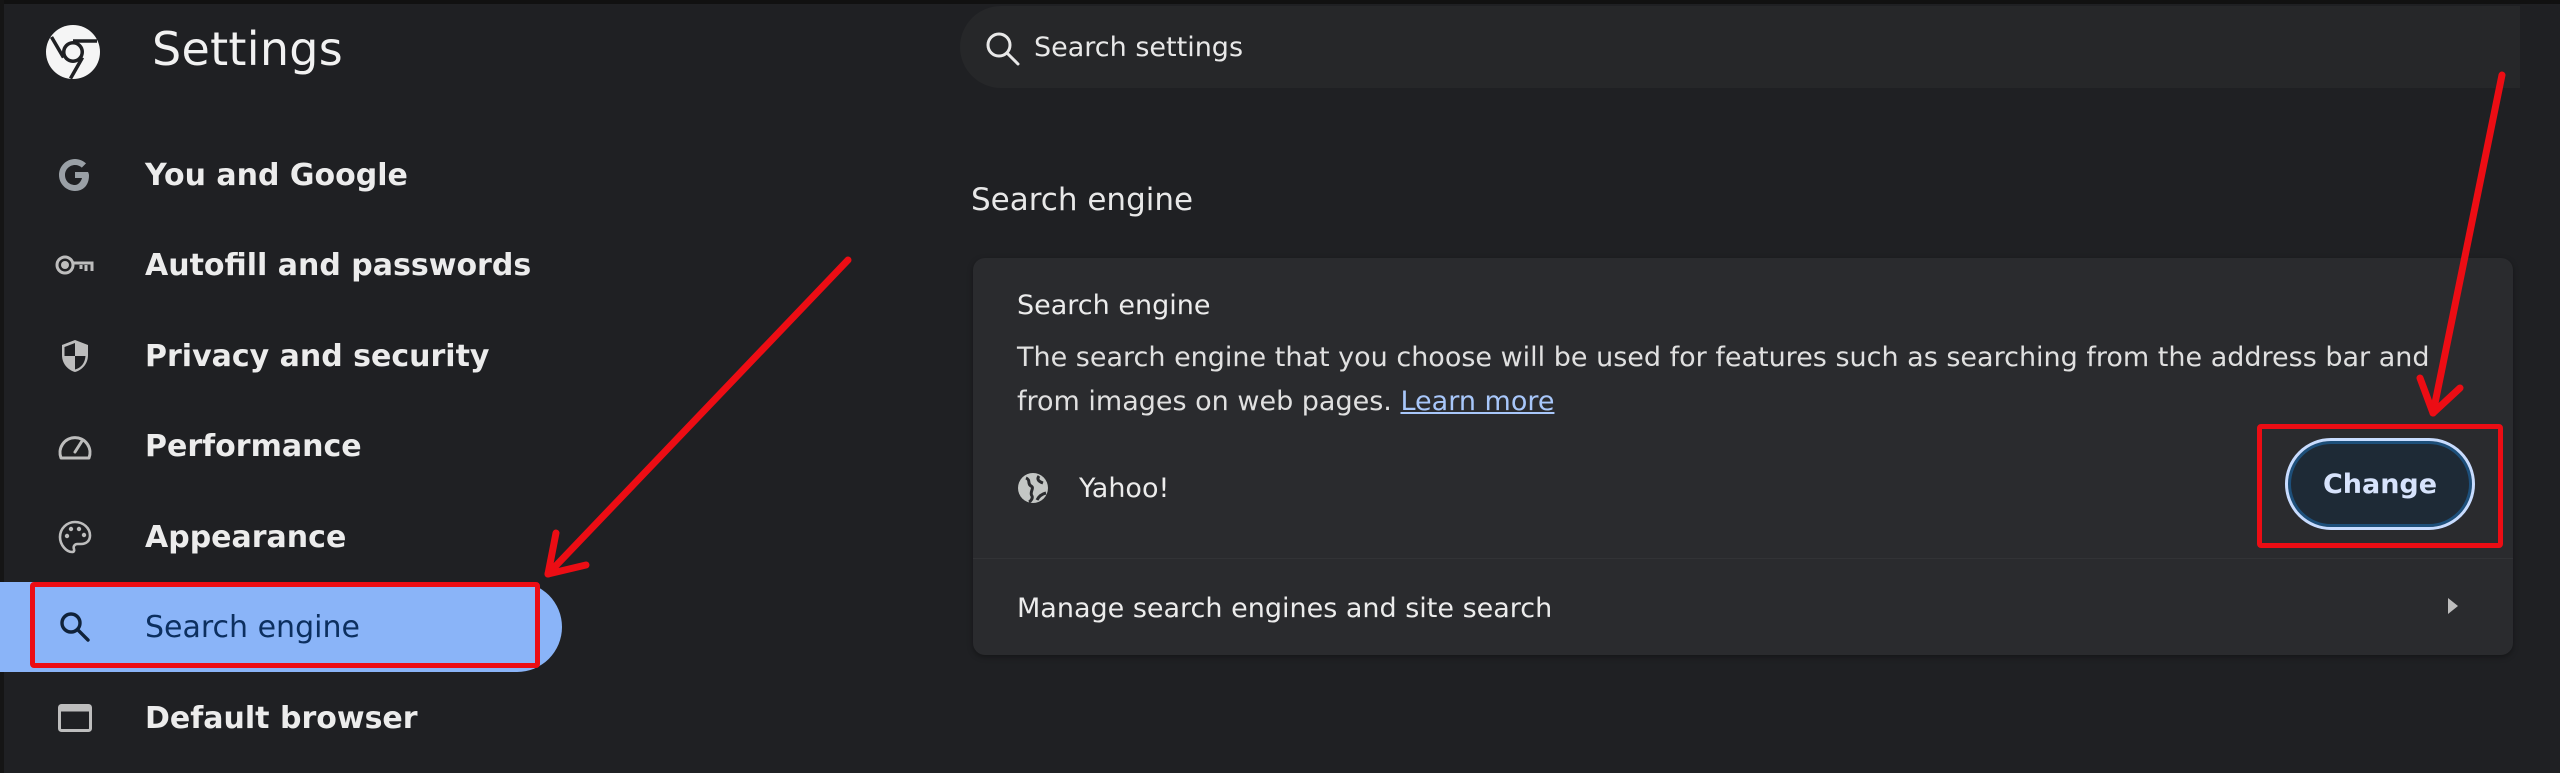  Describe the element at coordinates (246, 537) in the screenshot. I see `sidebar-item-label: Appearance` at that location.